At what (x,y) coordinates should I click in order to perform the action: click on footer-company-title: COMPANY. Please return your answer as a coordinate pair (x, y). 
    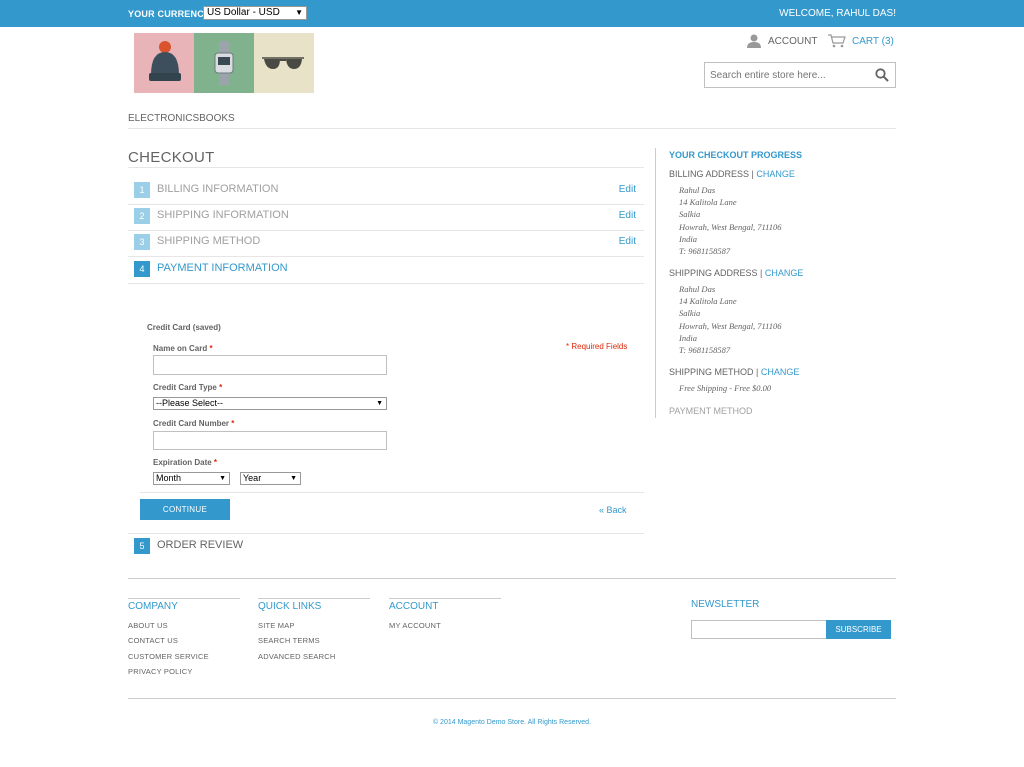
    Looking at the image, I should click on (153, 606).